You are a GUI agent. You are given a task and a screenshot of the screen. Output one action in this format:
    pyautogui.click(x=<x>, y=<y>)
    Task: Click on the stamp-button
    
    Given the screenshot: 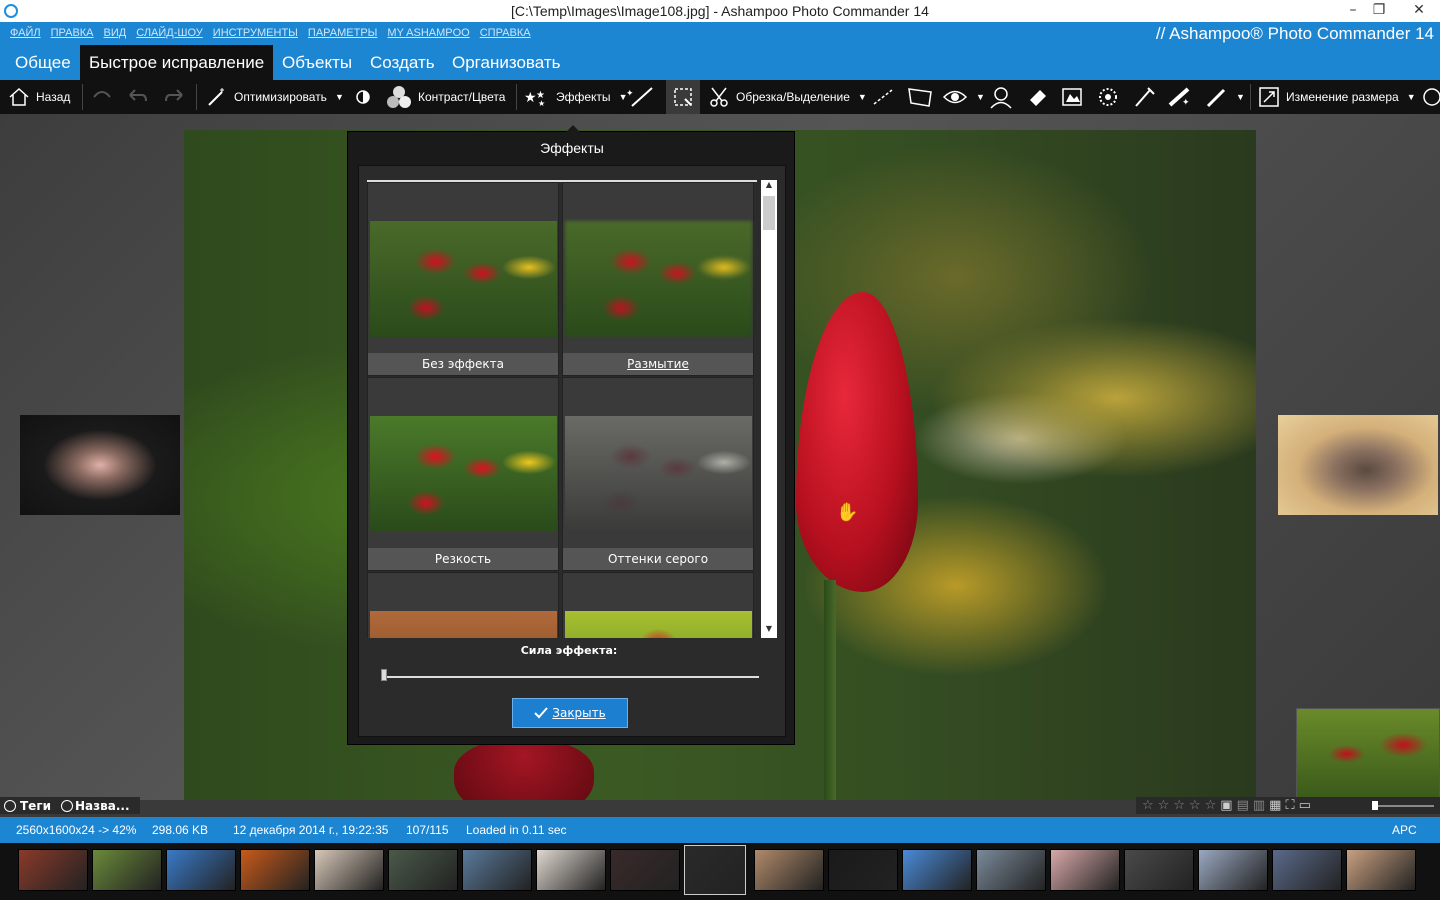 What is the action you would take?
    pyautogui.click(x=1072, y=97)
    